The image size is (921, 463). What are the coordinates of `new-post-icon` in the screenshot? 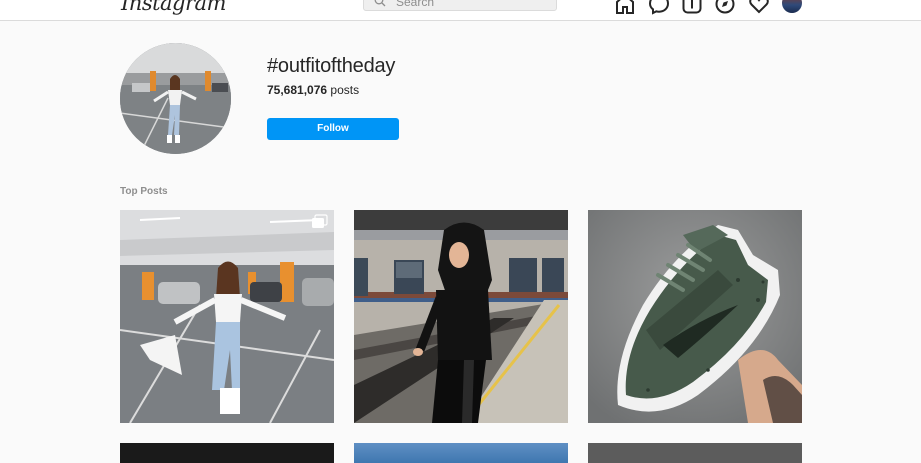 It's located at (692, 7).